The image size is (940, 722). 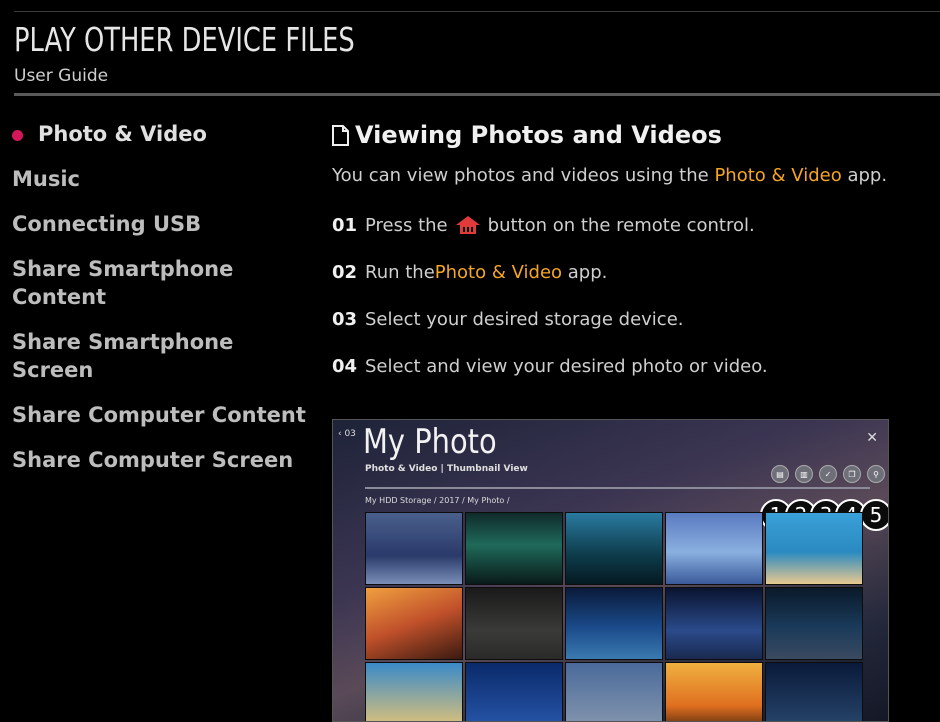 What do you see at coordinates (61, 76) in the screenshot?
I see `page-subtitle: User Guide` at bounding box center [61, 76].